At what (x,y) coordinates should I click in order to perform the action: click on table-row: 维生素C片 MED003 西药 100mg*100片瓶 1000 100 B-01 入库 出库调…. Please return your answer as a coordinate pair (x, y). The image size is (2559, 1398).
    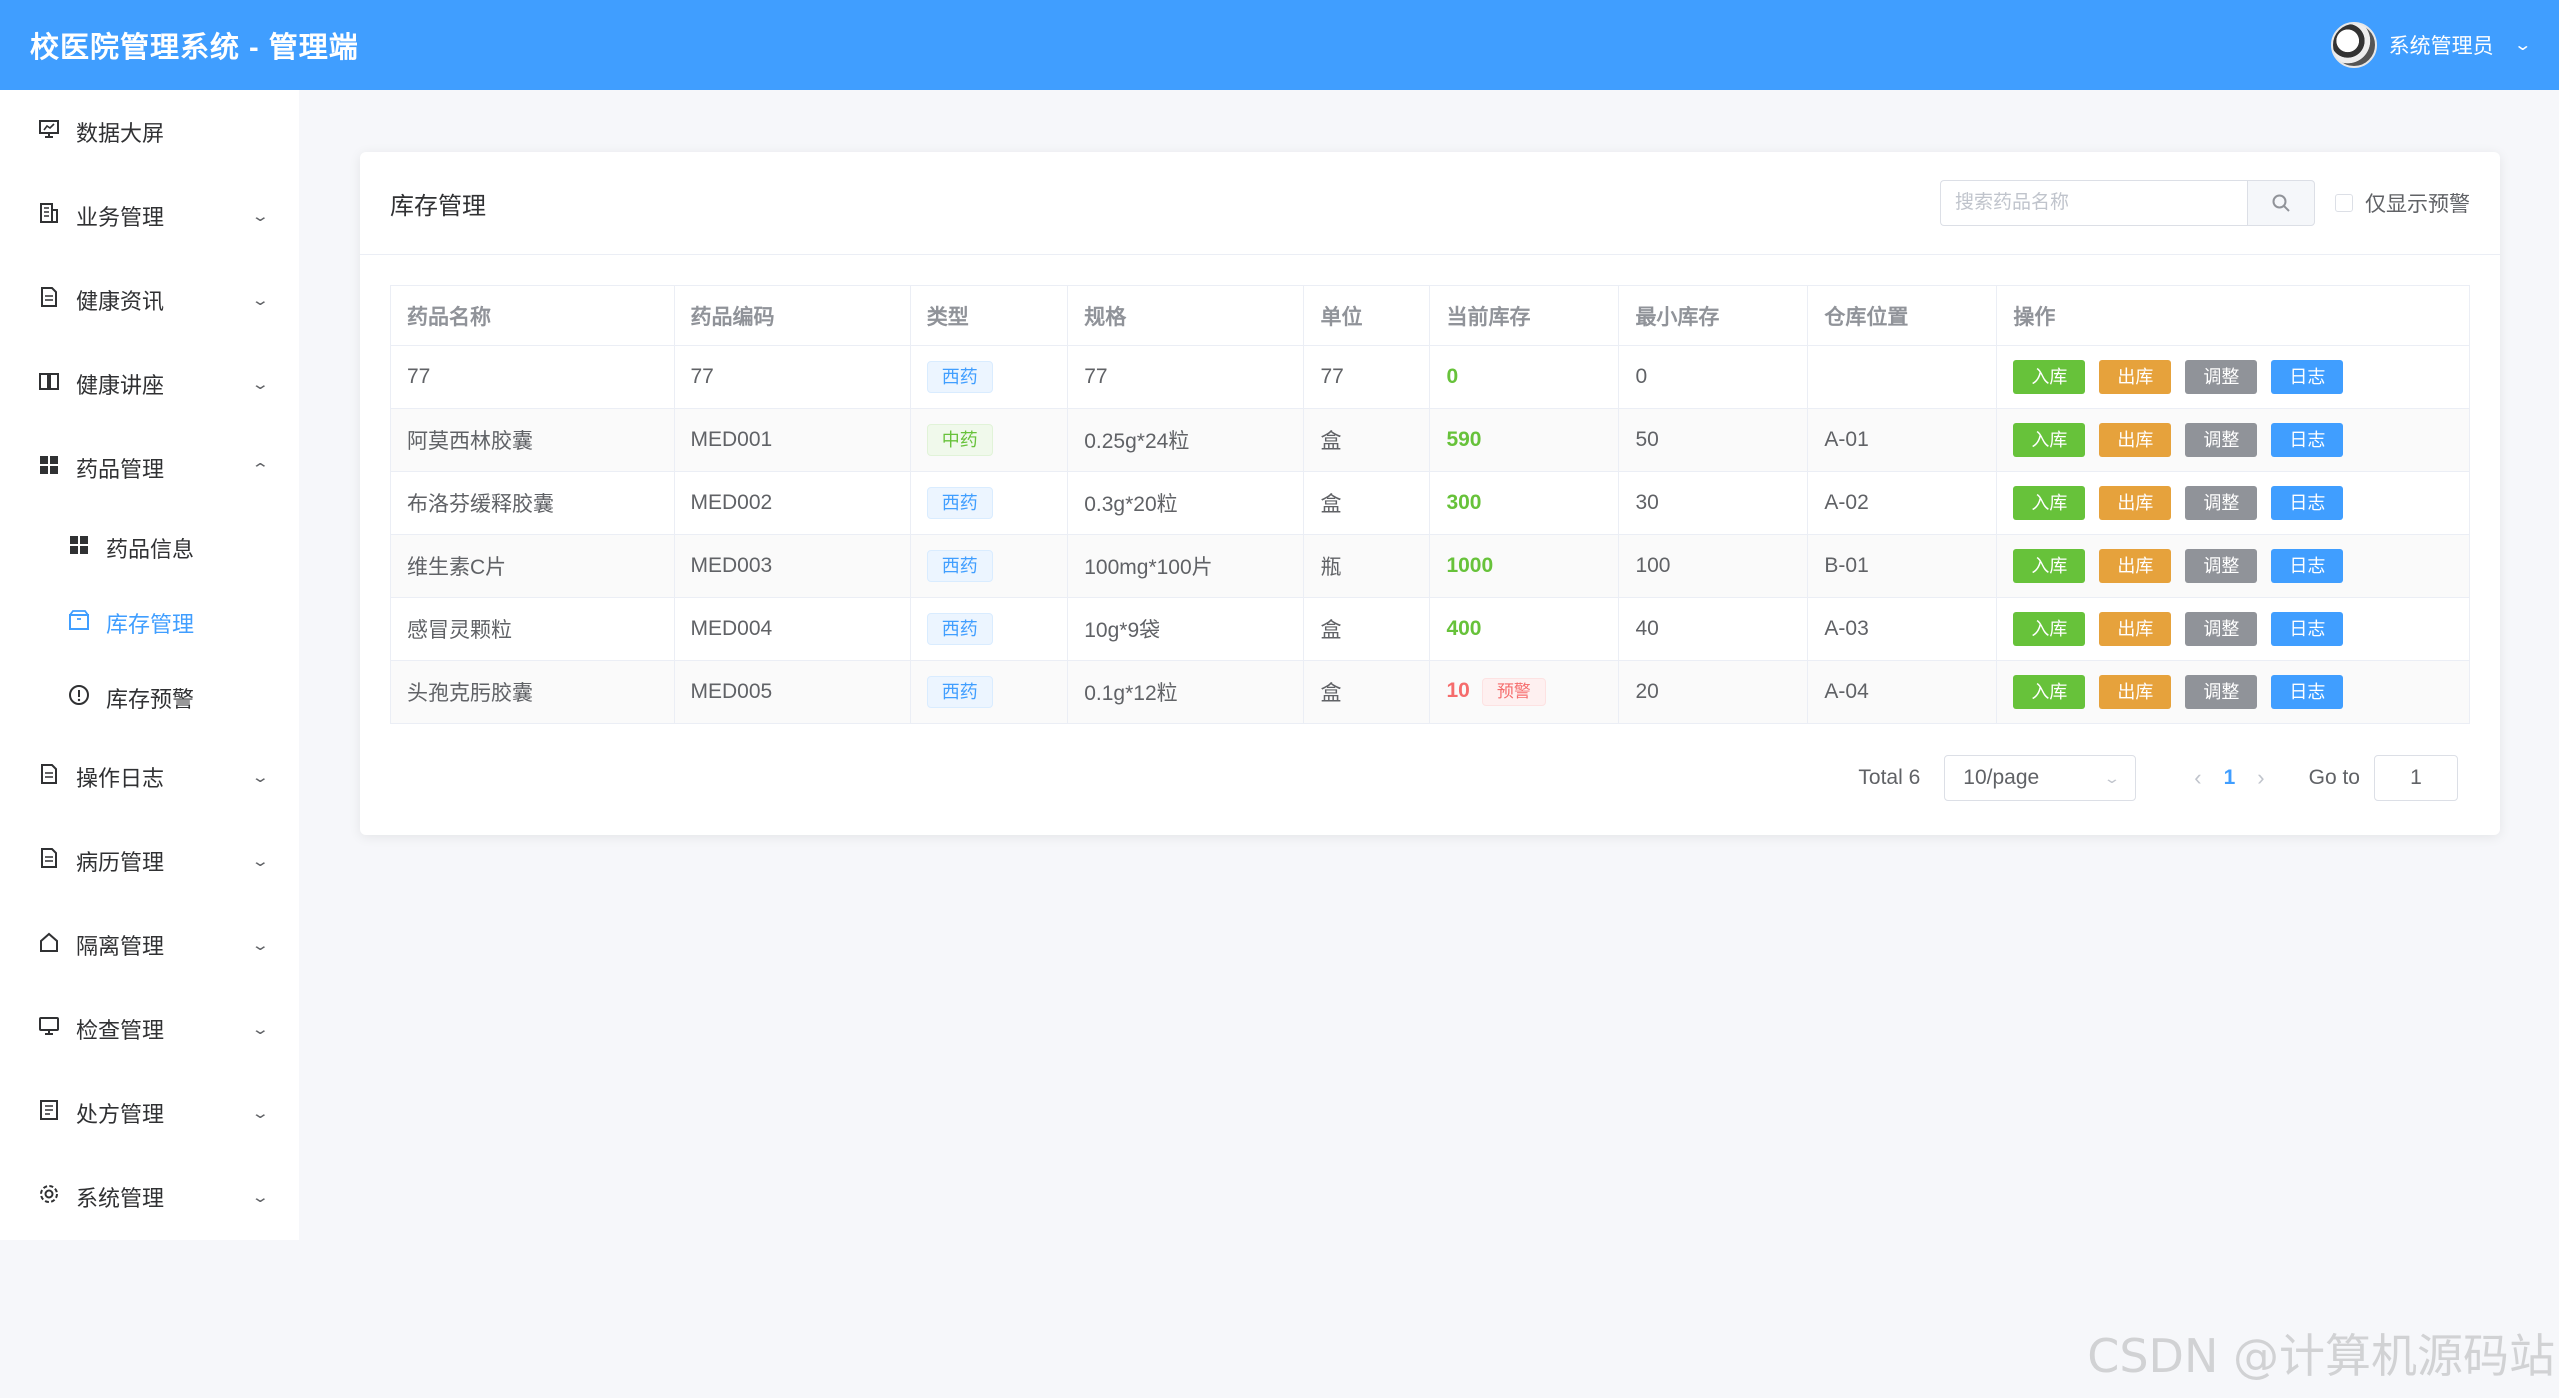
    Looking at the image, I should click on (1430, 566).